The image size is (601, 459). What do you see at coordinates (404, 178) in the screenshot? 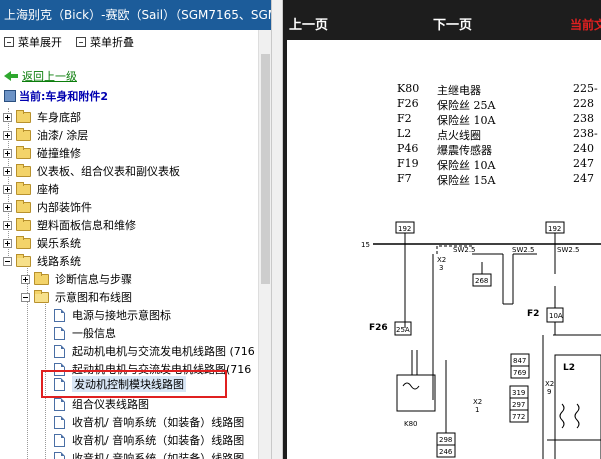
I see `legend-code: F7` at bounding box center [404, 178].